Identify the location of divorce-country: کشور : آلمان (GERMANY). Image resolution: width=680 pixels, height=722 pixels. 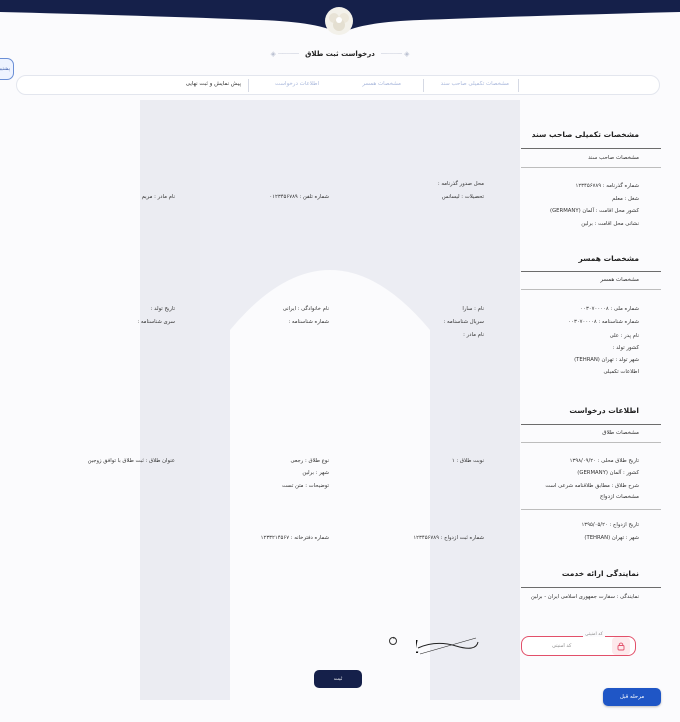
(608, 473).